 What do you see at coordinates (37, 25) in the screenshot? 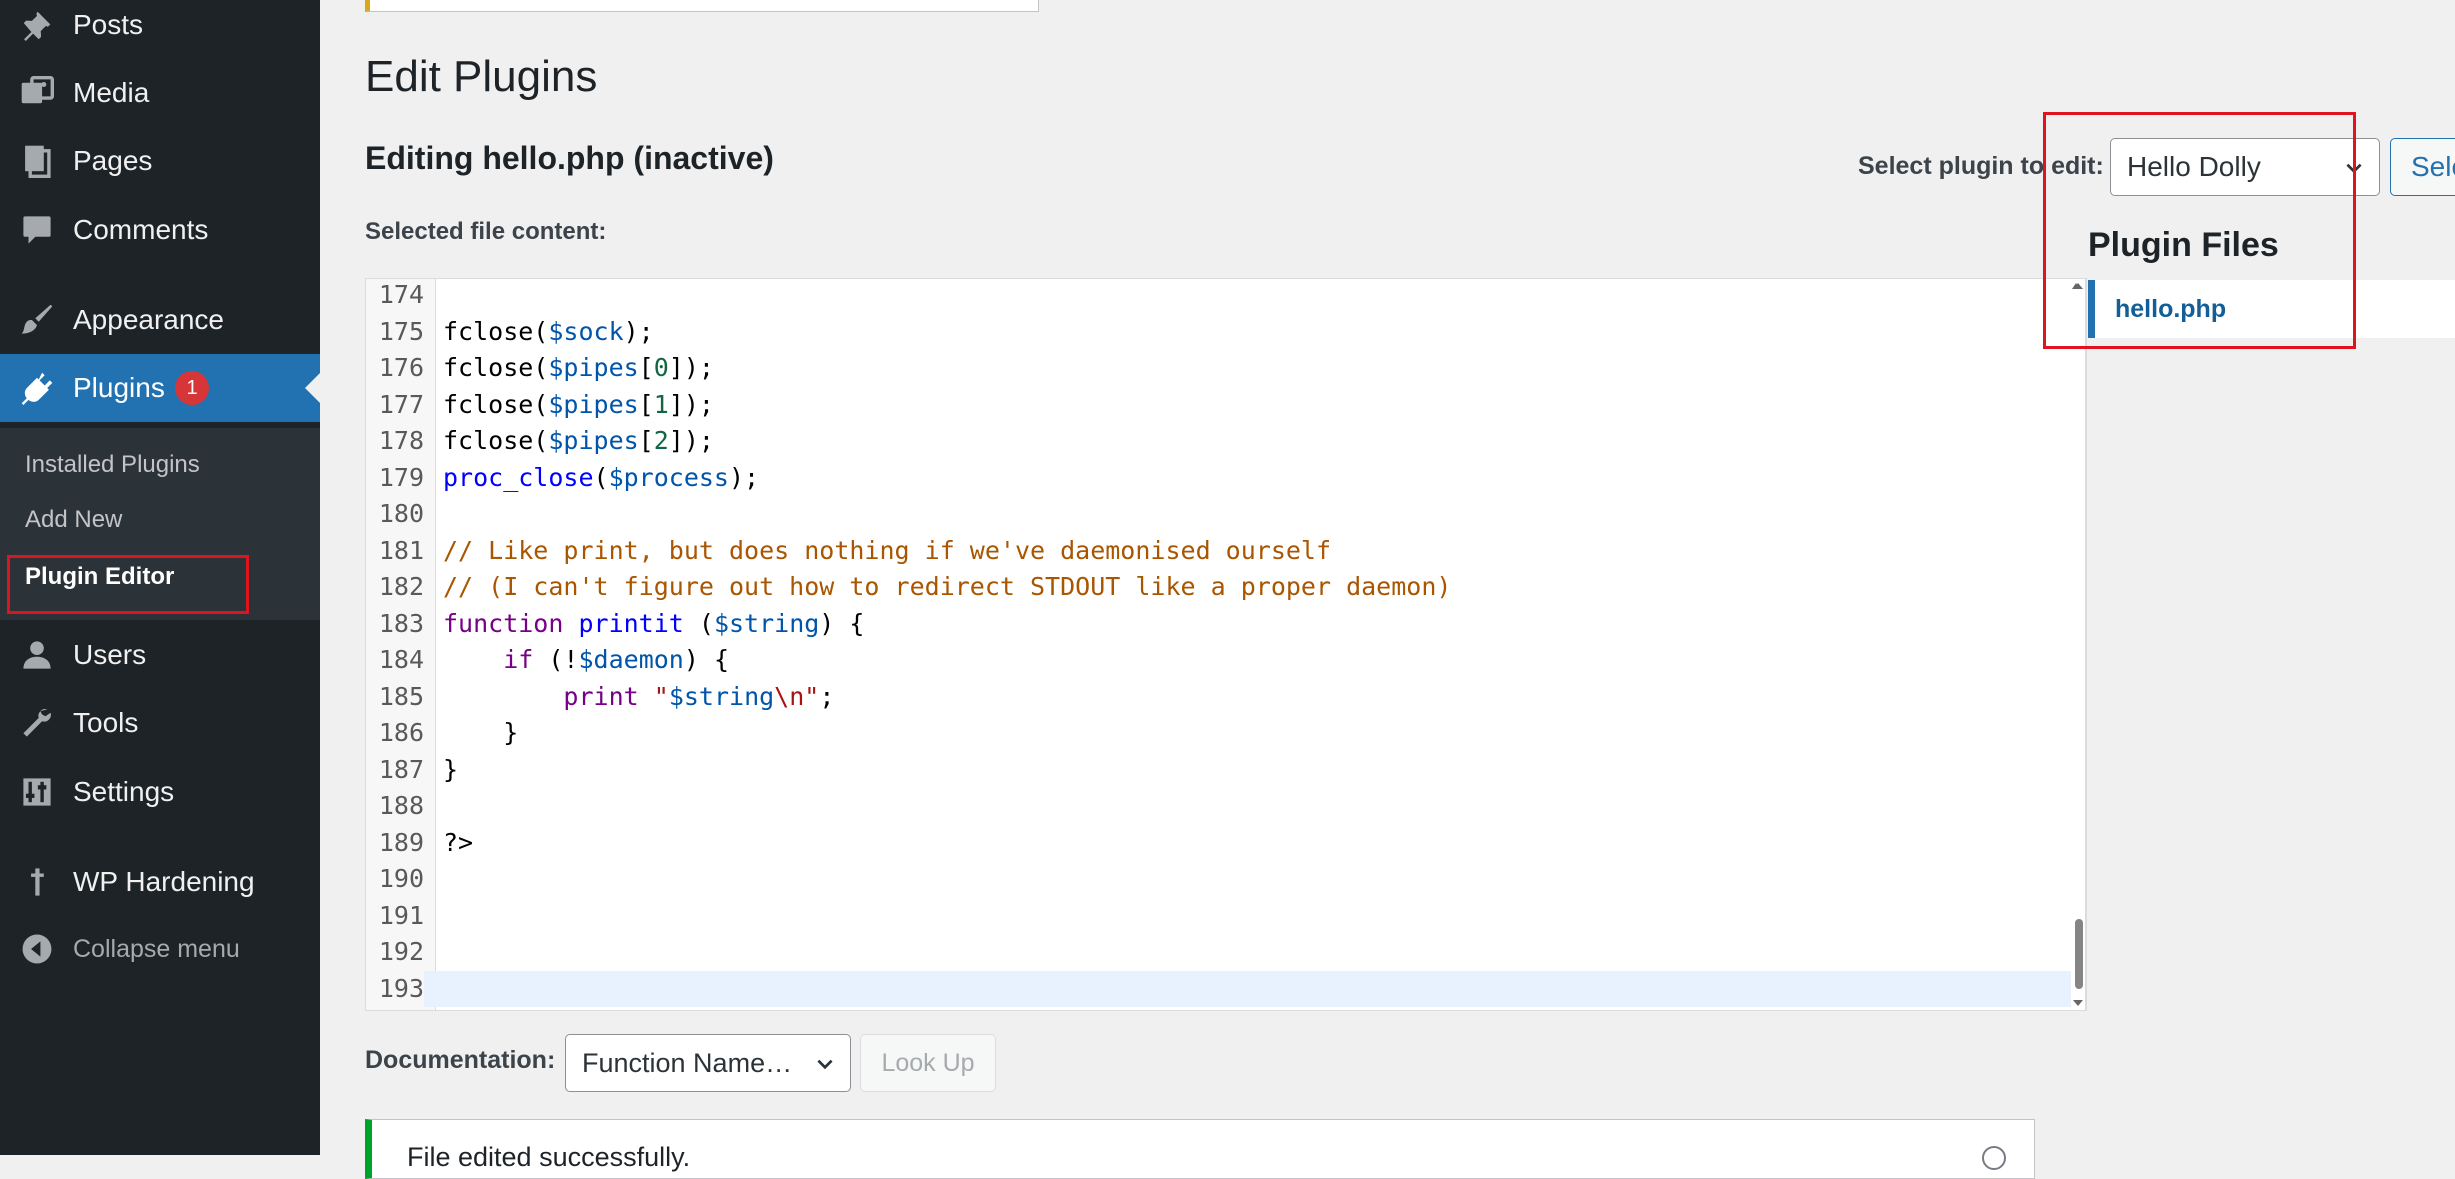
I see `pushpin-icon` at bounding box center [37, 25].